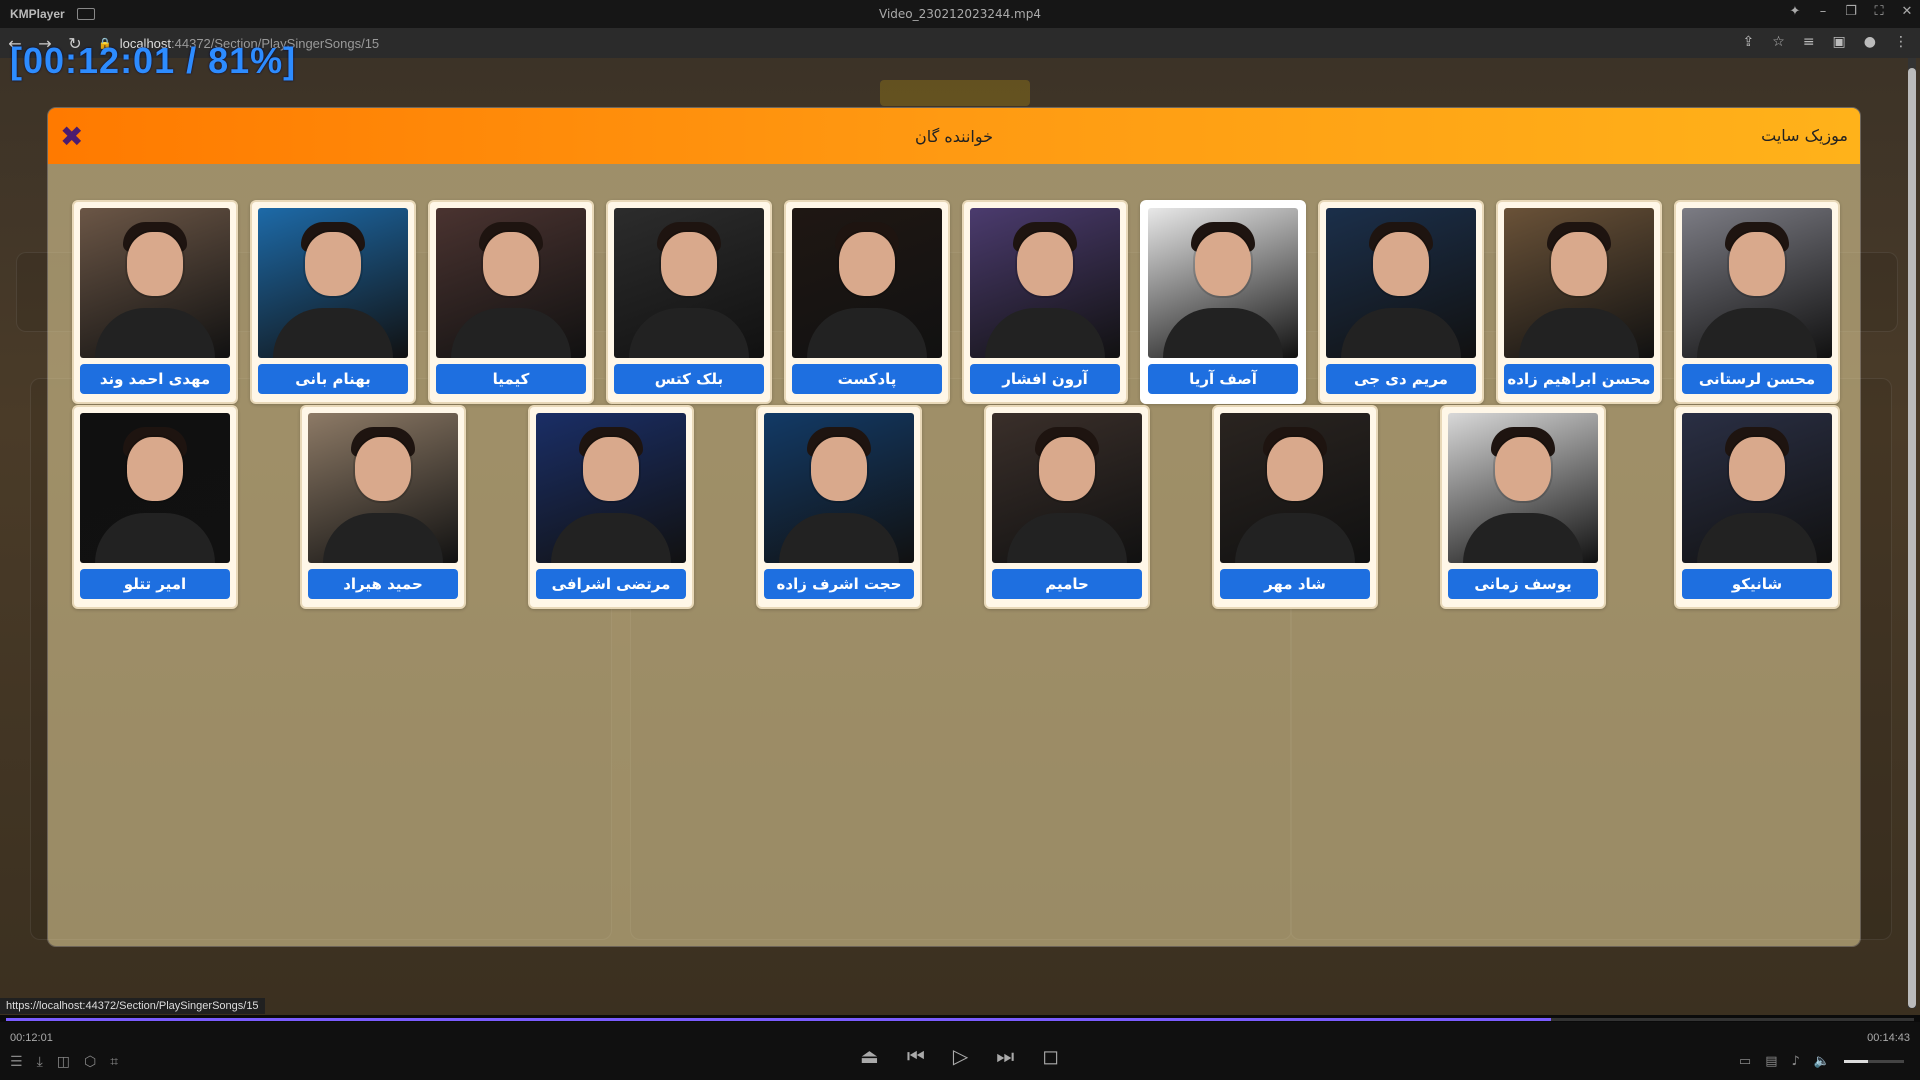 This screenshot has height=1080, width=1920. I want to click on vr-icon: ◫, so click(63, 1062).